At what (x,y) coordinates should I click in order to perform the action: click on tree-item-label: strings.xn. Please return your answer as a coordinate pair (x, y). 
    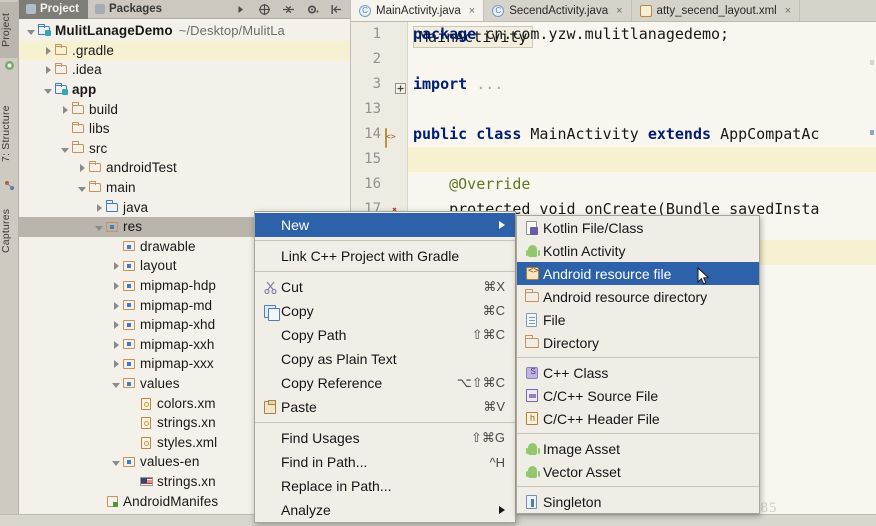
    Looking at the image, I should click on (186, 423).